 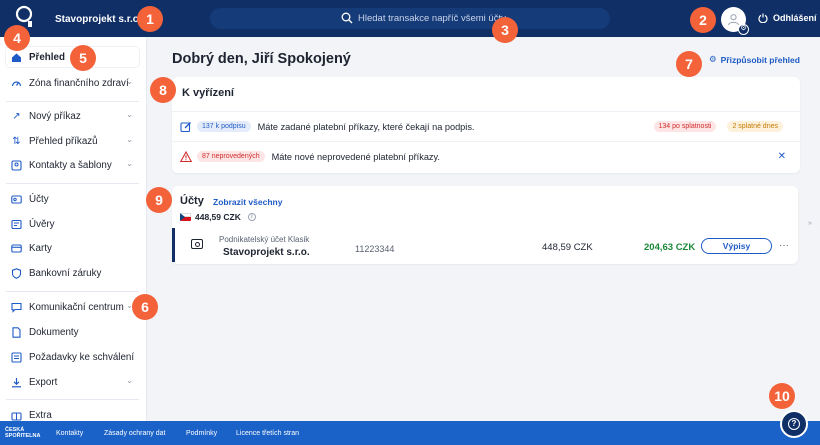 I want to click on marker-9: 9, so click(x=159, y=200).